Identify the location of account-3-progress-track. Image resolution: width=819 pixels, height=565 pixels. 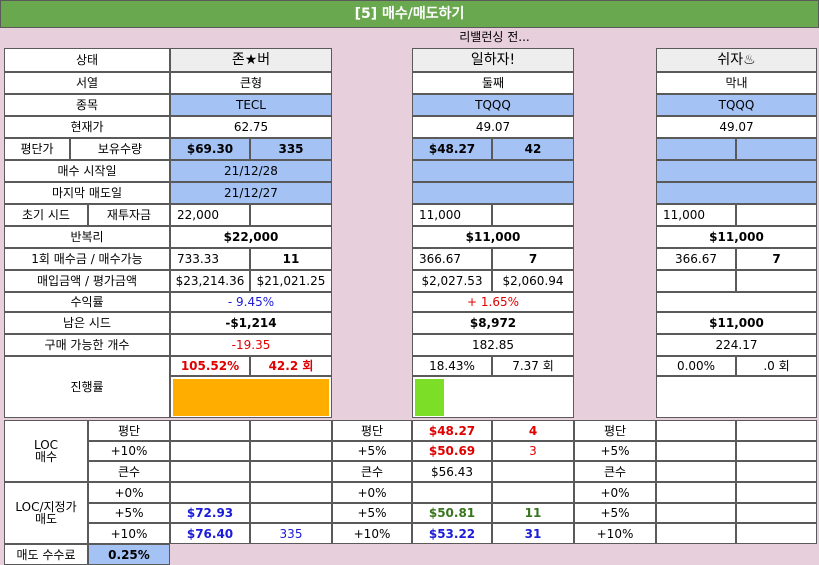
(736, 397).